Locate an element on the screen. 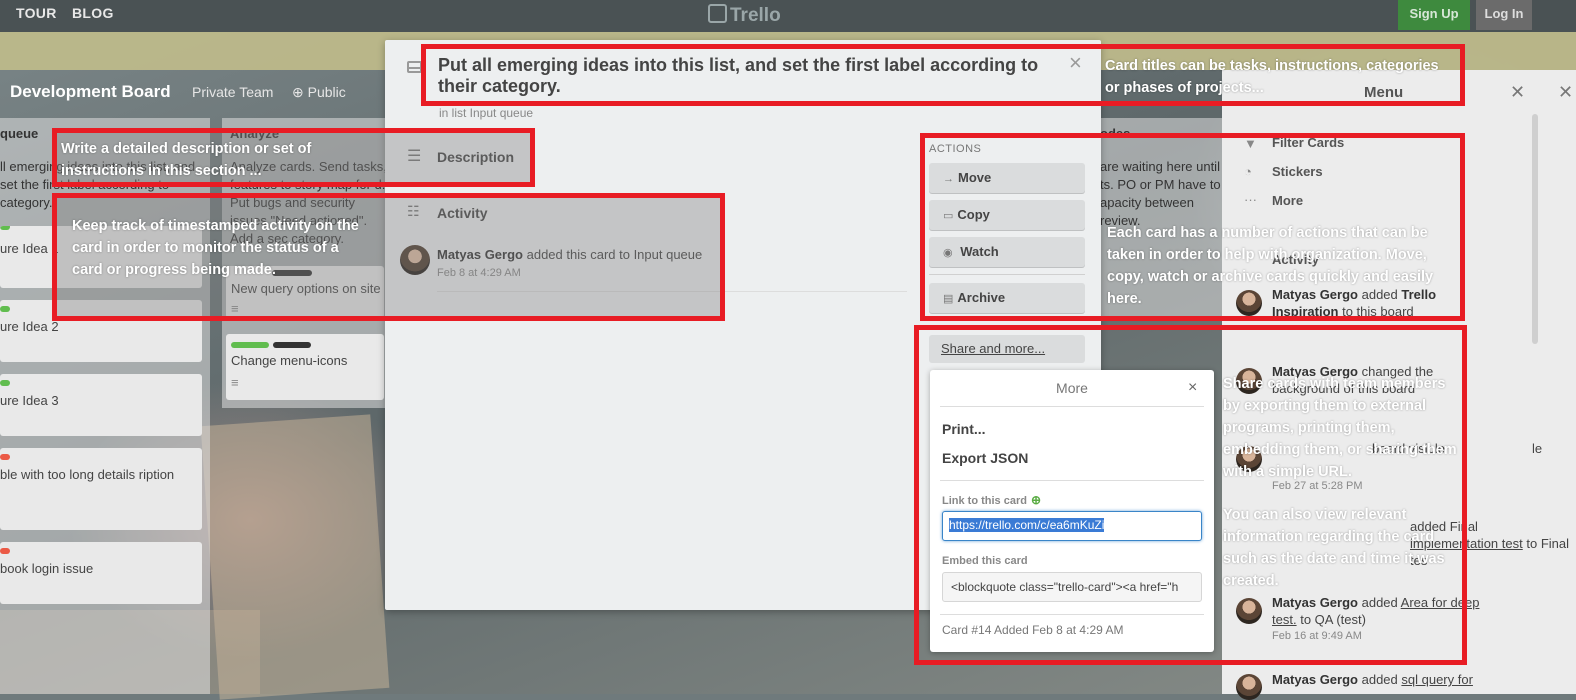  avatar is located at coordinates (1249, 687).